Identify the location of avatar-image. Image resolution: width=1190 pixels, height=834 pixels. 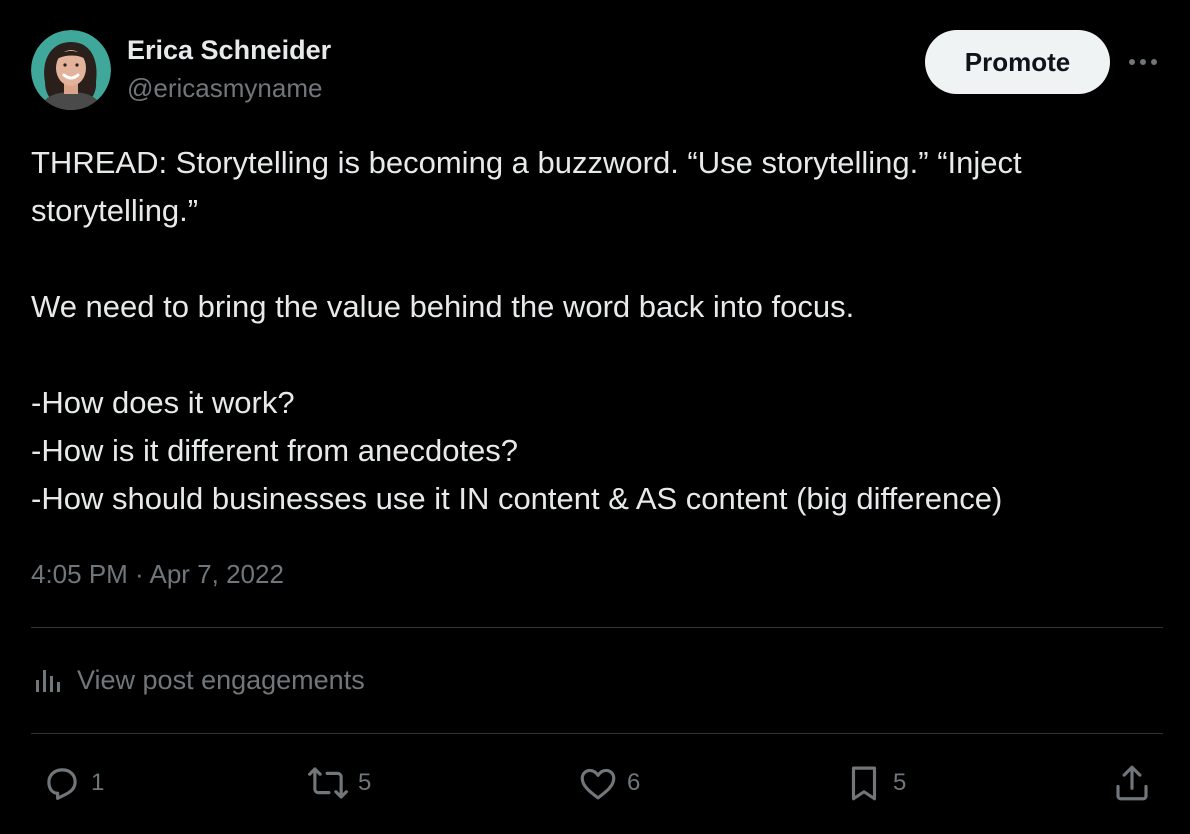
(71, 70).